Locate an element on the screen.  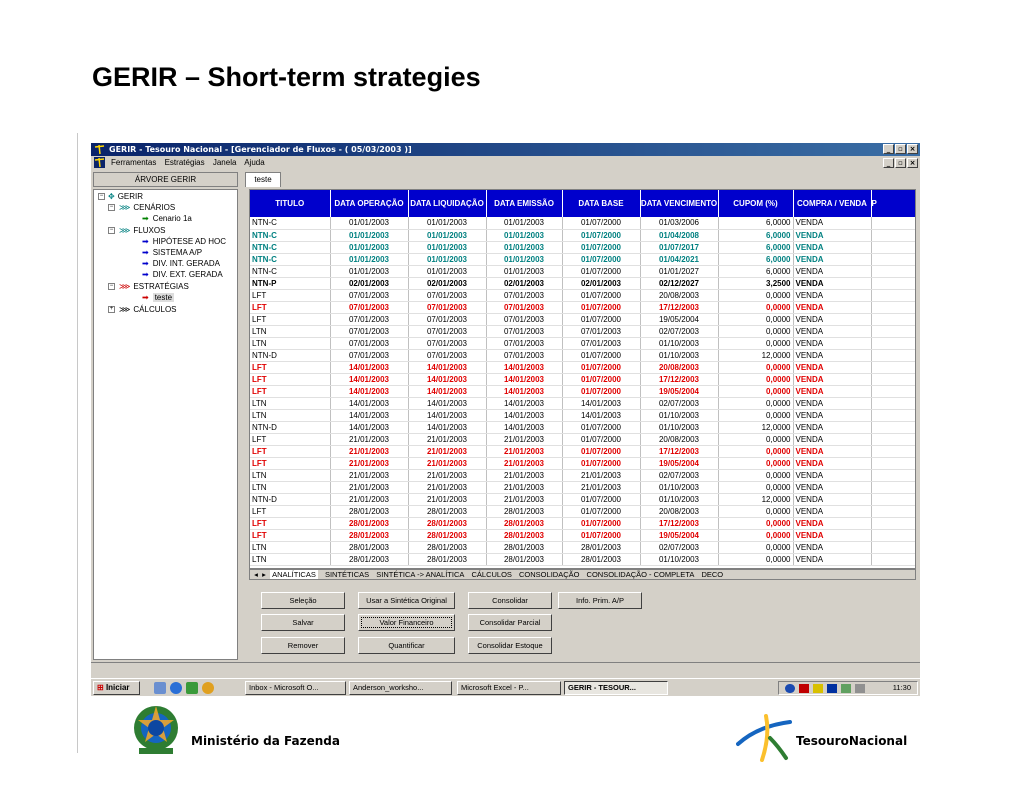
tree-node-cenarios: ⋙ CENÁRIOS is located at coordinates (147, 207).